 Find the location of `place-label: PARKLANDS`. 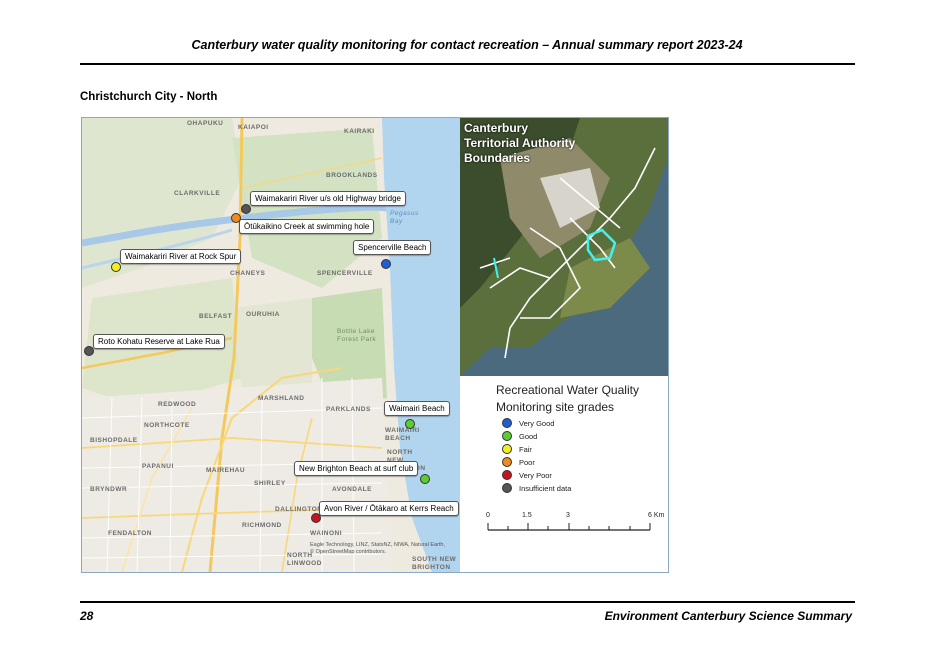

place-label: PARKLANDS is located at coordinates (348, 409).